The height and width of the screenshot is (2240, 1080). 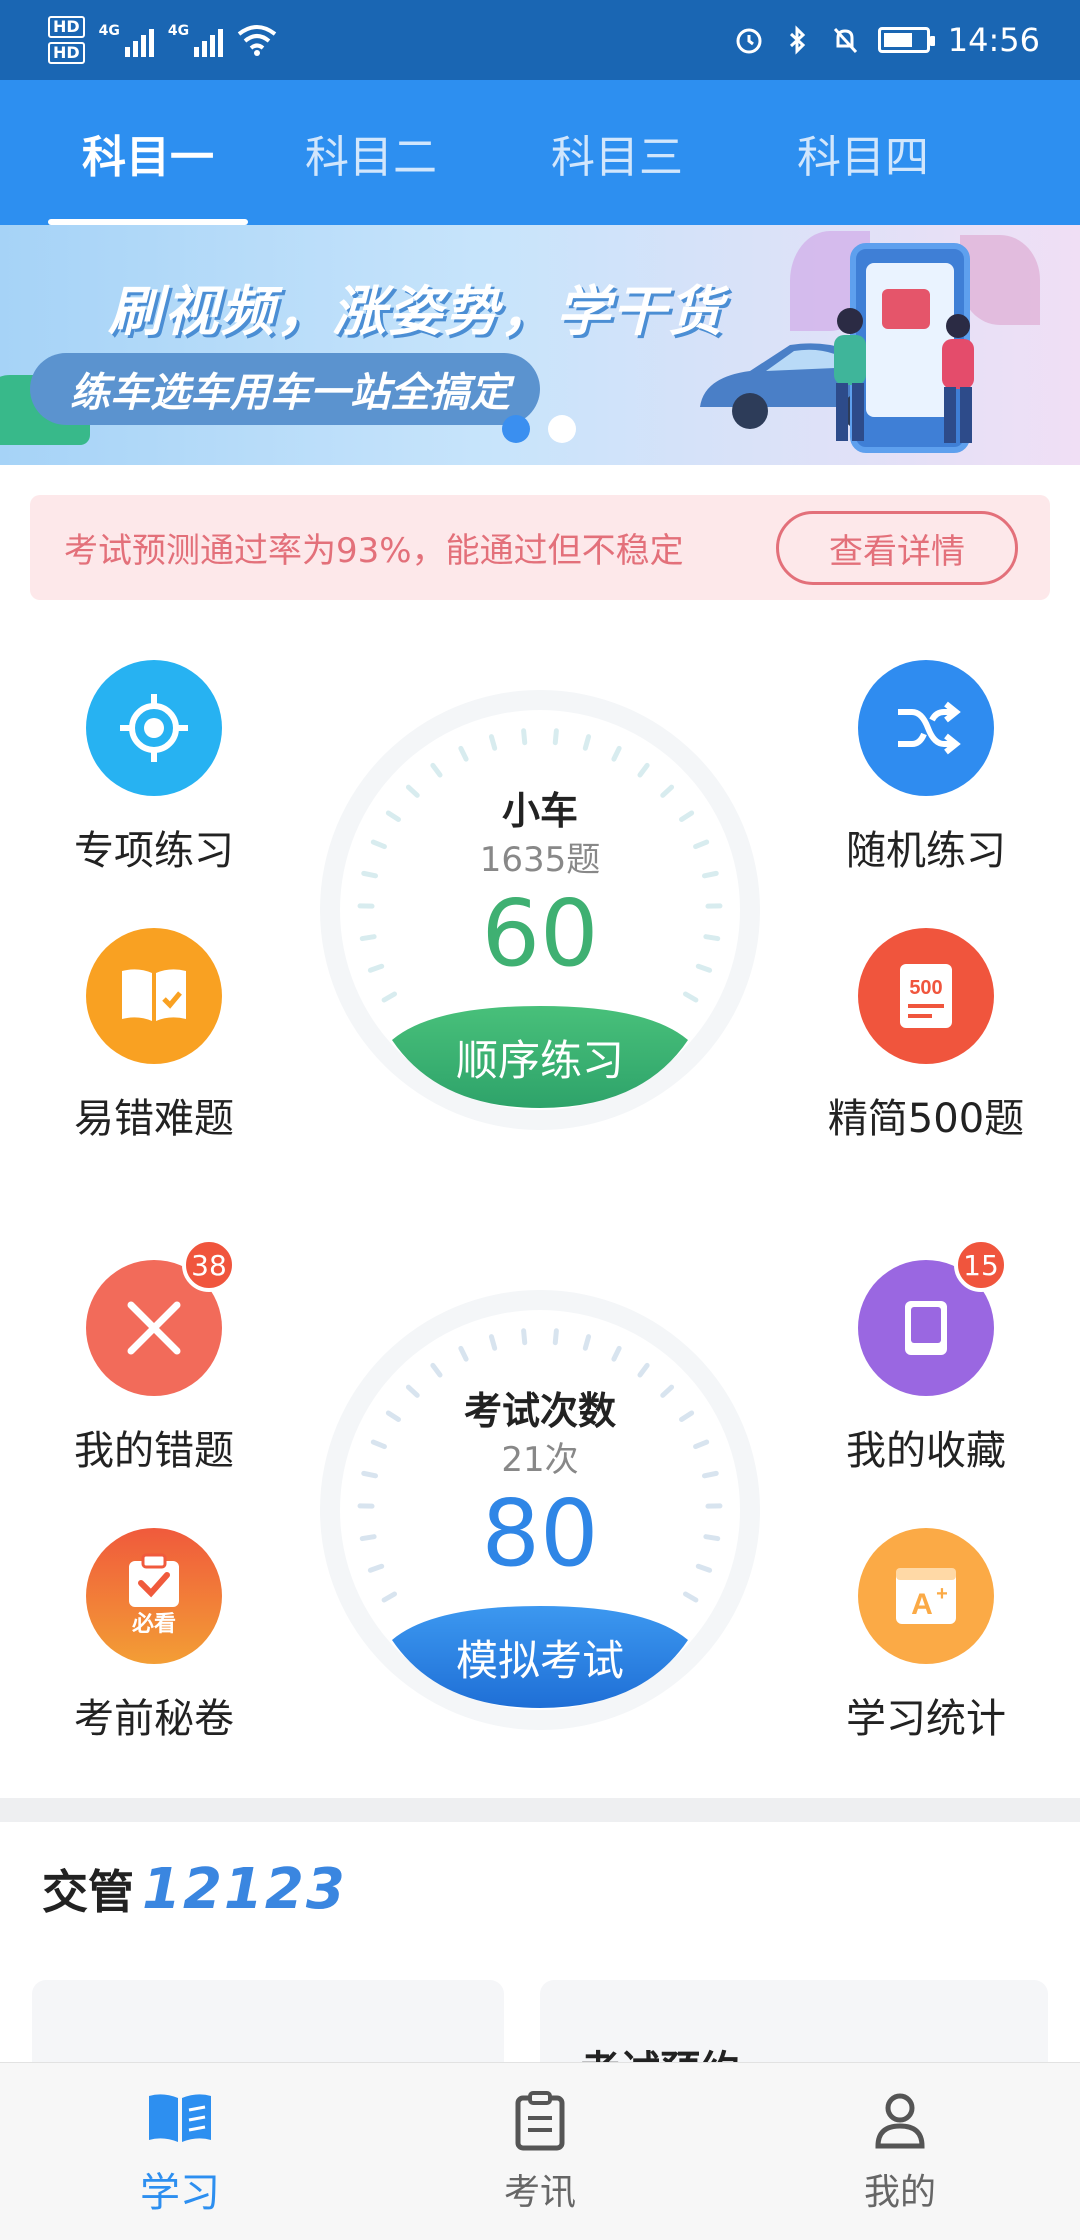 I want to click on simplified-500-circle: 500, so click(x=926, y=996).